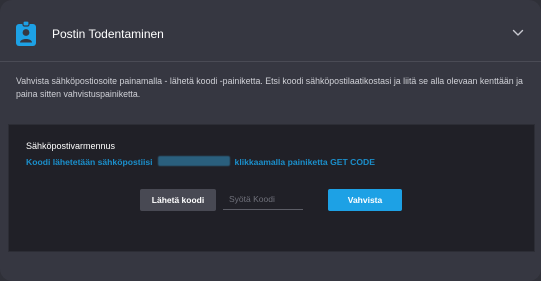 The height and width of the screenshot is (281, 541). What do you see at coordinates (263, 199) in the screenshot?
I see `code-input` at bounding box center [263, 199].